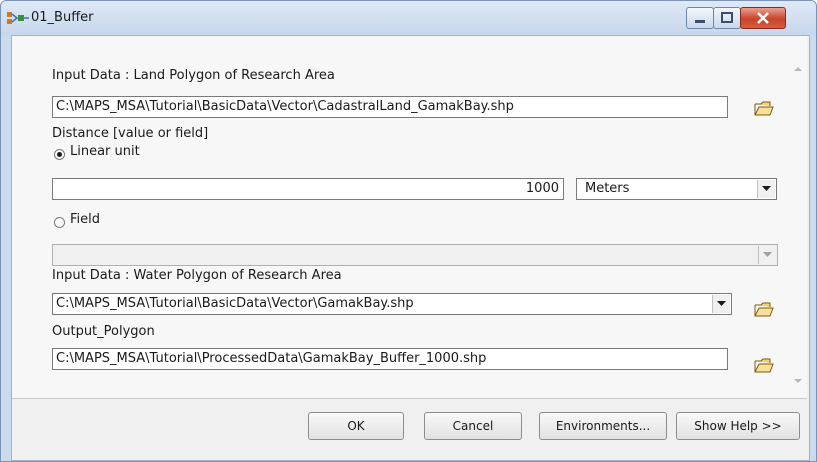  I want to click on show-help-button: Show Help >>, so click(738, 426).